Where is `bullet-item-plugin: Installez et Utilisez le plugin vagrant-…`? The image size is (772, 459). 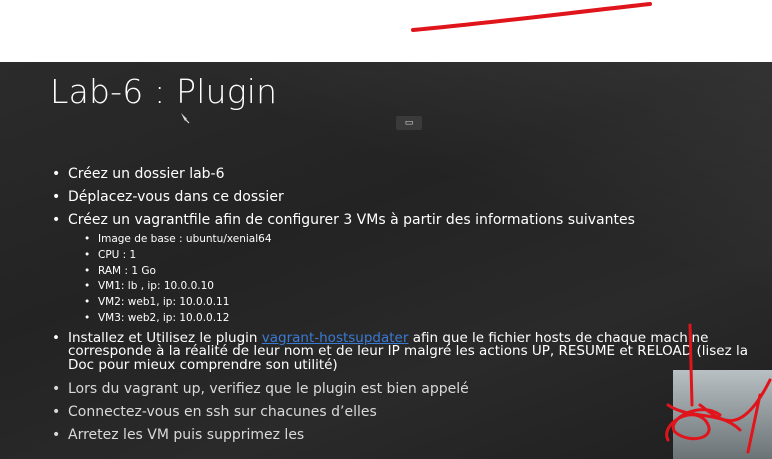
bullet-item-plugin: Installez et Utilisez le plugin vagrant-… is located at coordinates (412, 352).